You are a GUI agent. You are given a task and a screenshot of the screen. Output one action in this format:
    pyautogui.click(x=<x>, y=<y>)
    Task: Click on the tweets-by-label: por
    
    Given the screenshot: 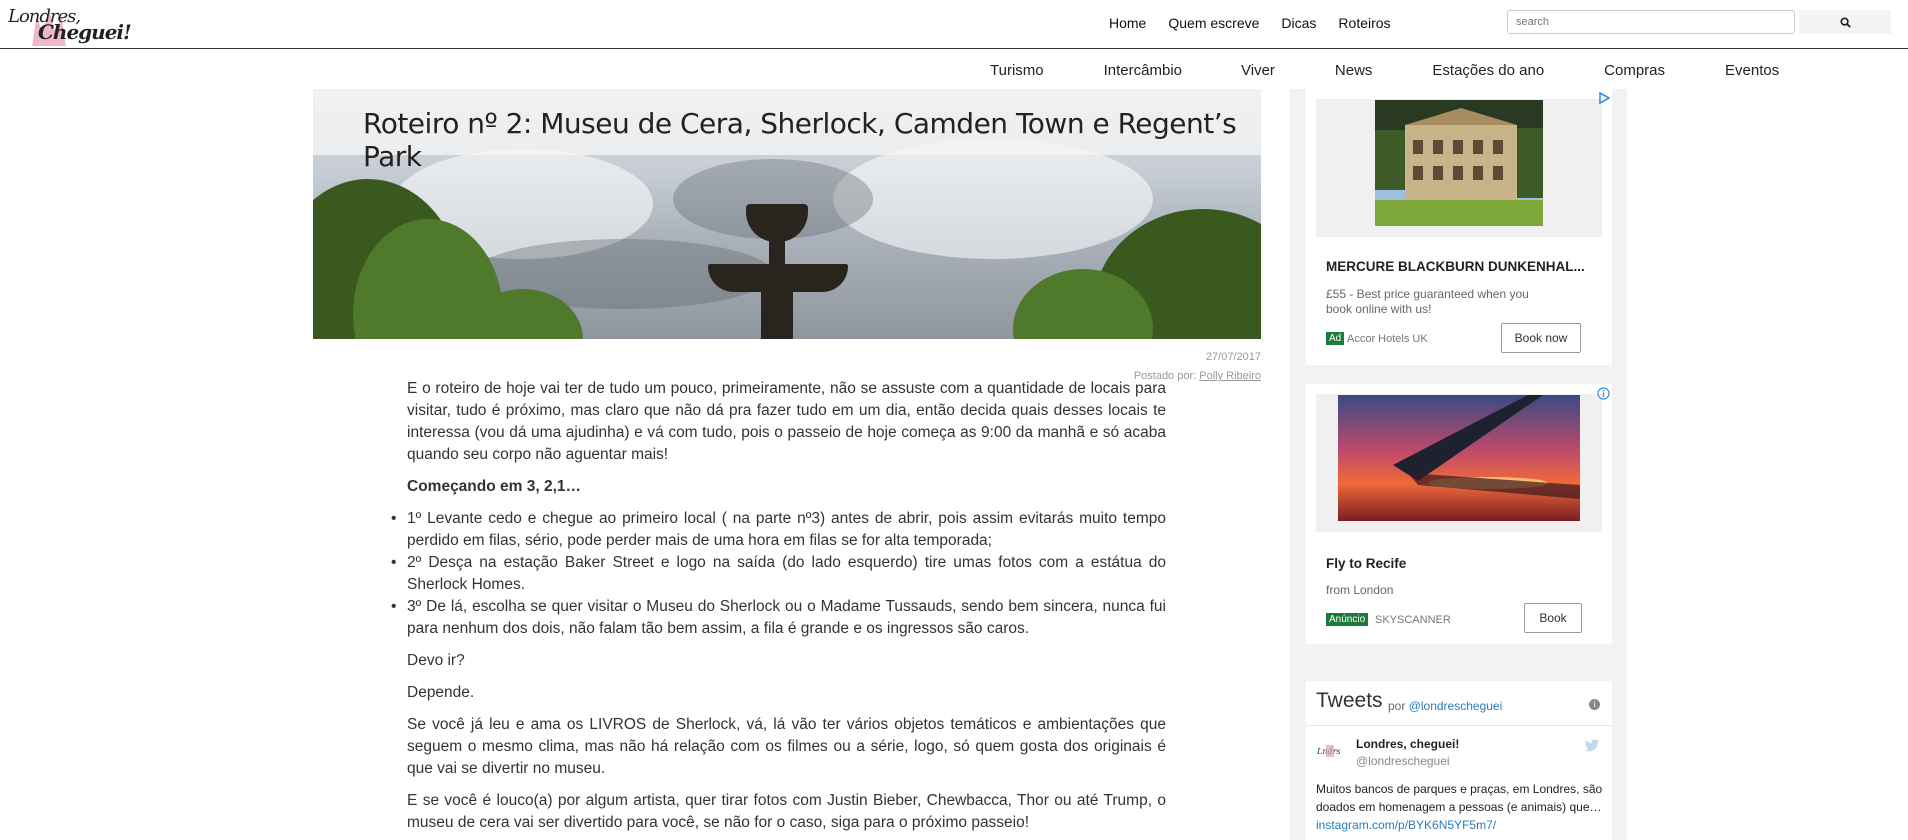 What is the action you would take?
    pyautogui.click(x=1397, y=706)
    